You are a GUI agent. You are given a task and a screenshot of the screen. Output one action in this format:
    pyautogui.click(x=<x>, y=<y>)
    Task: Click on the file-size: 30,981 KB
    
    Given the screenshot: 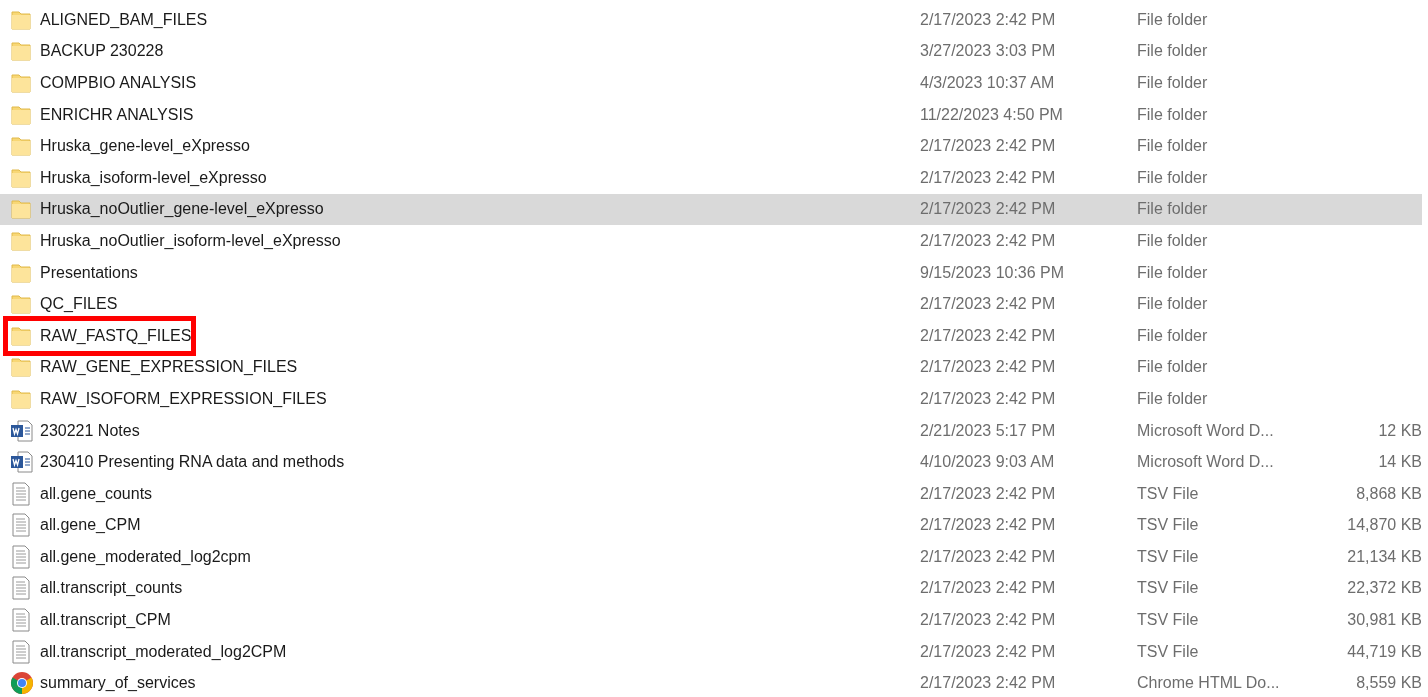 What is the action you would take?
    pyautogui.click(x=1384, y=620)
    